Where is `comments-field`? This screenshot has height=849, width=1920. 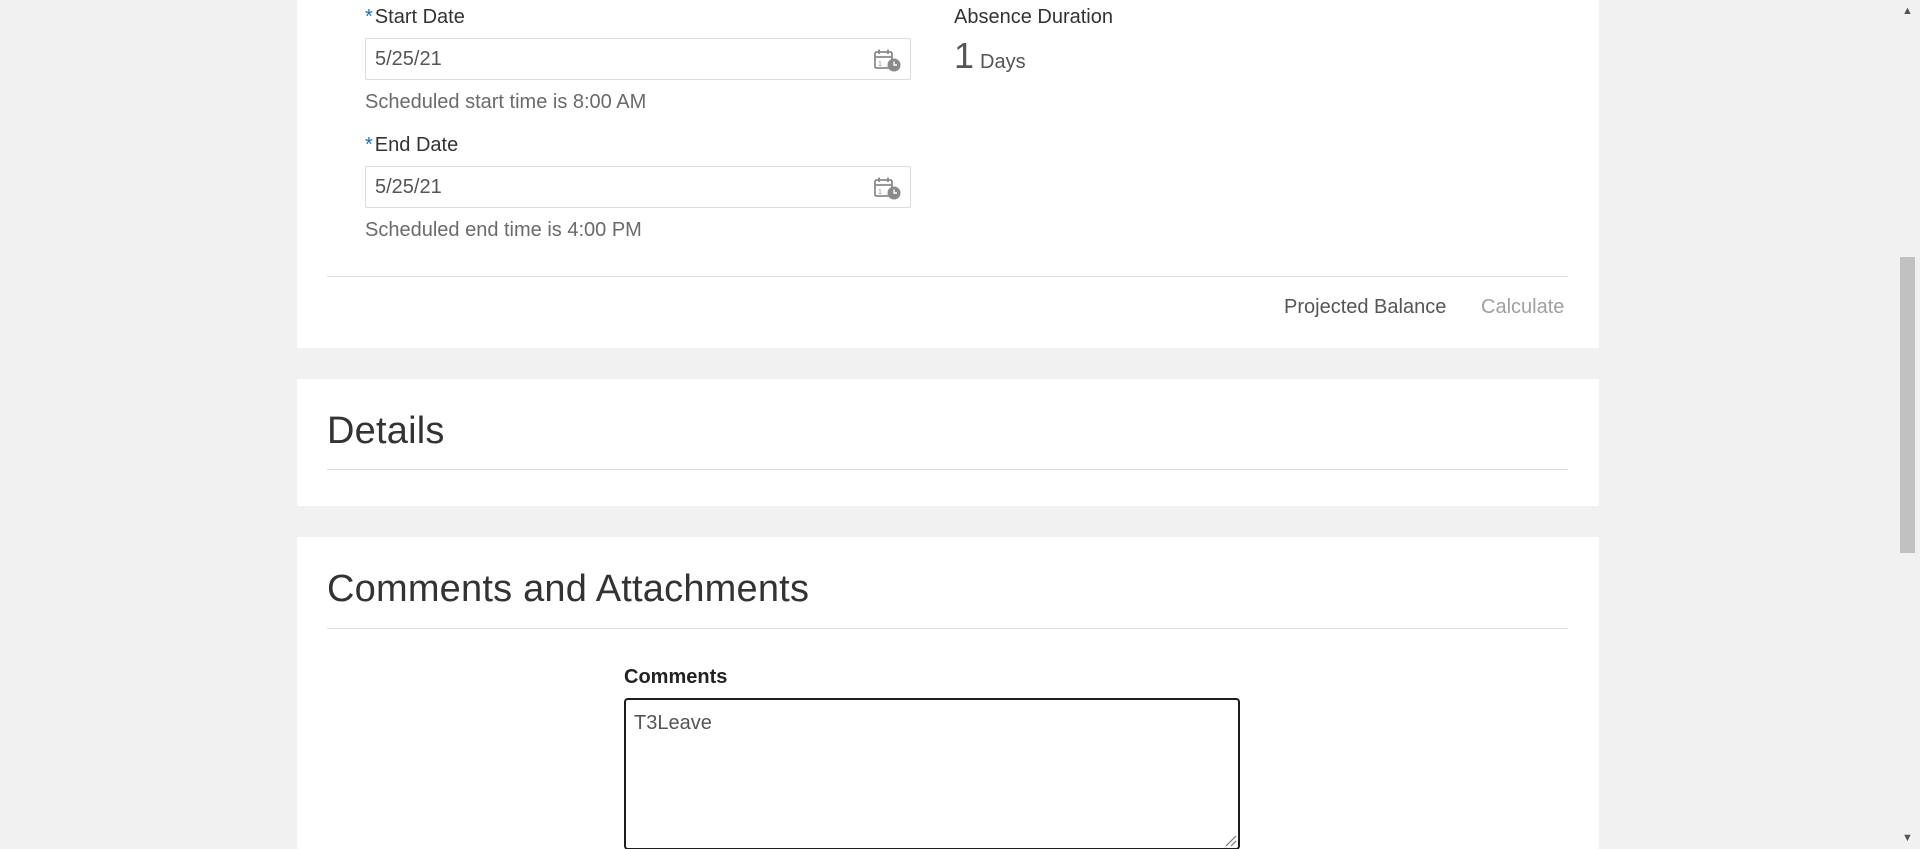 comments-field is located at coordinates (932, 773).